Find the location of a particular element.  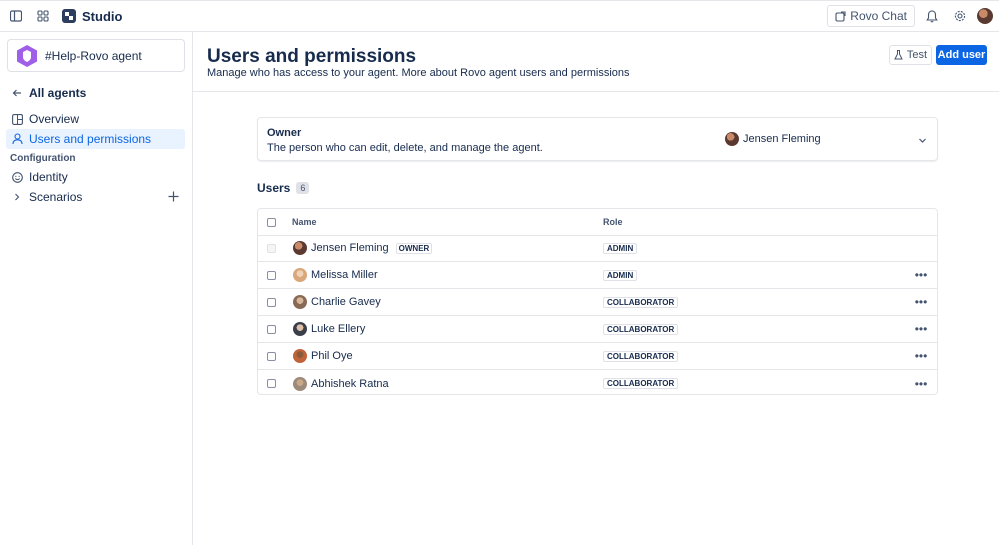

sidebar-item-users-and-permissions: Users and permissions is located at coordinates (95, 139).